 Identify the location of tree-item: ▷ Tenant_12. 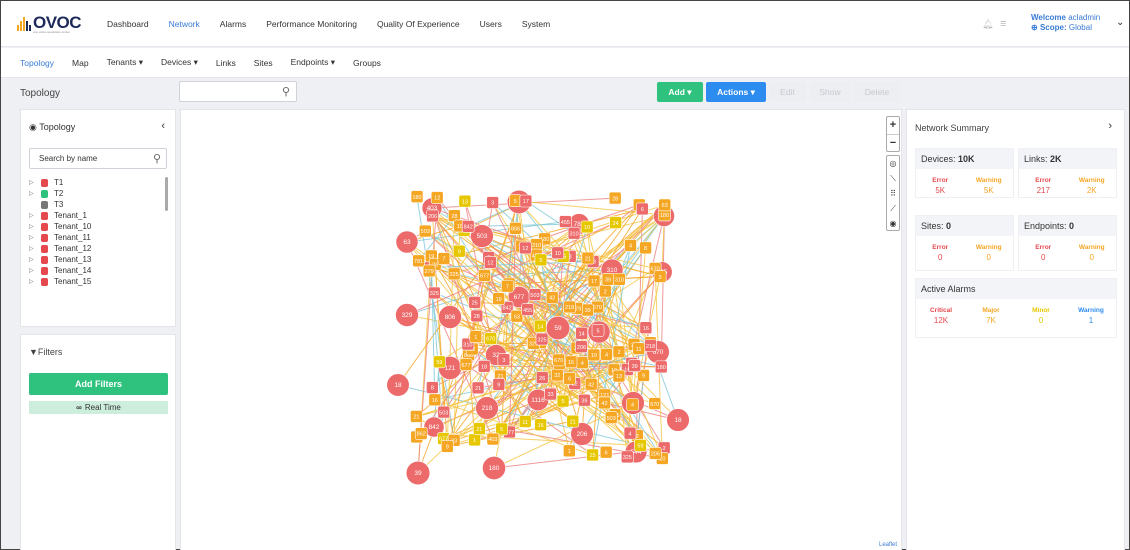
(60, 248).